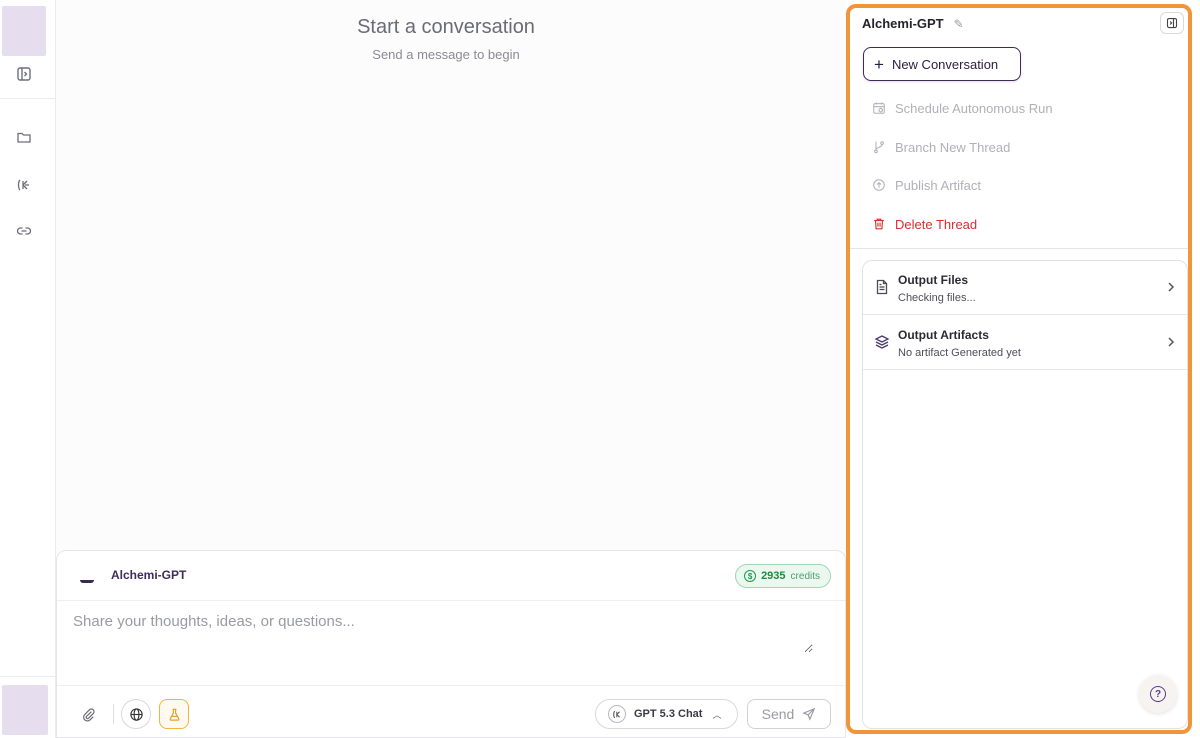 The height and width of the screenshot is (738, 1200). Describe the element at coordinates (1019, 248) in the screenshot. I see `panel-divider` at that location.